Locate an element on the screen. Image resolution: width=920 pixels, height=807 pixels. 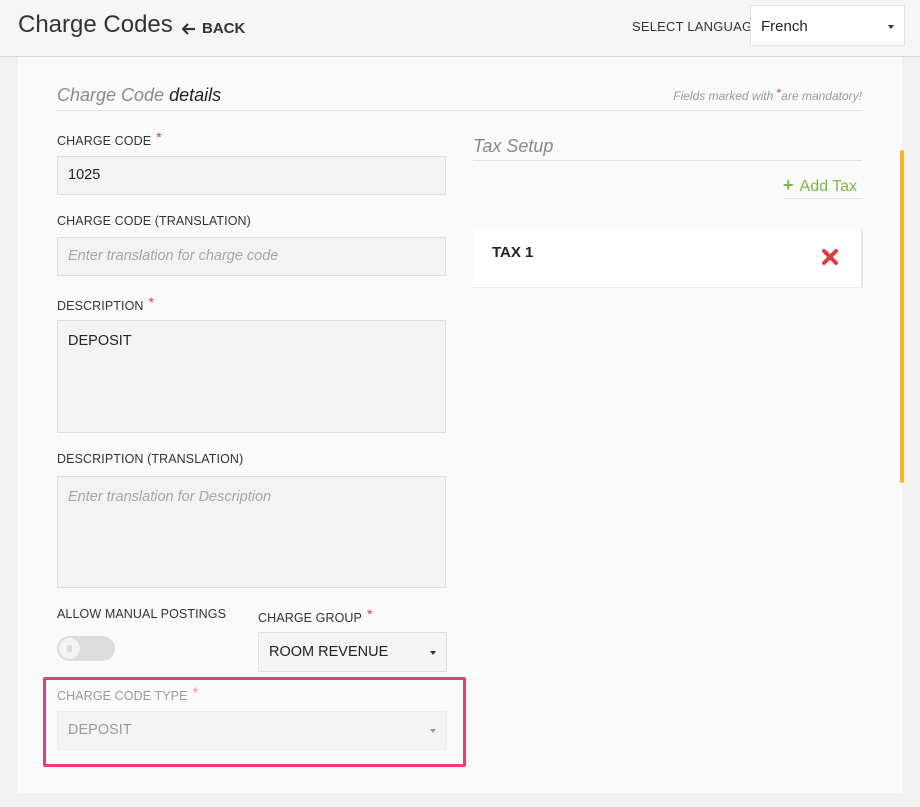
charge-code-value: 1025 is located at coordinates (84, 175).